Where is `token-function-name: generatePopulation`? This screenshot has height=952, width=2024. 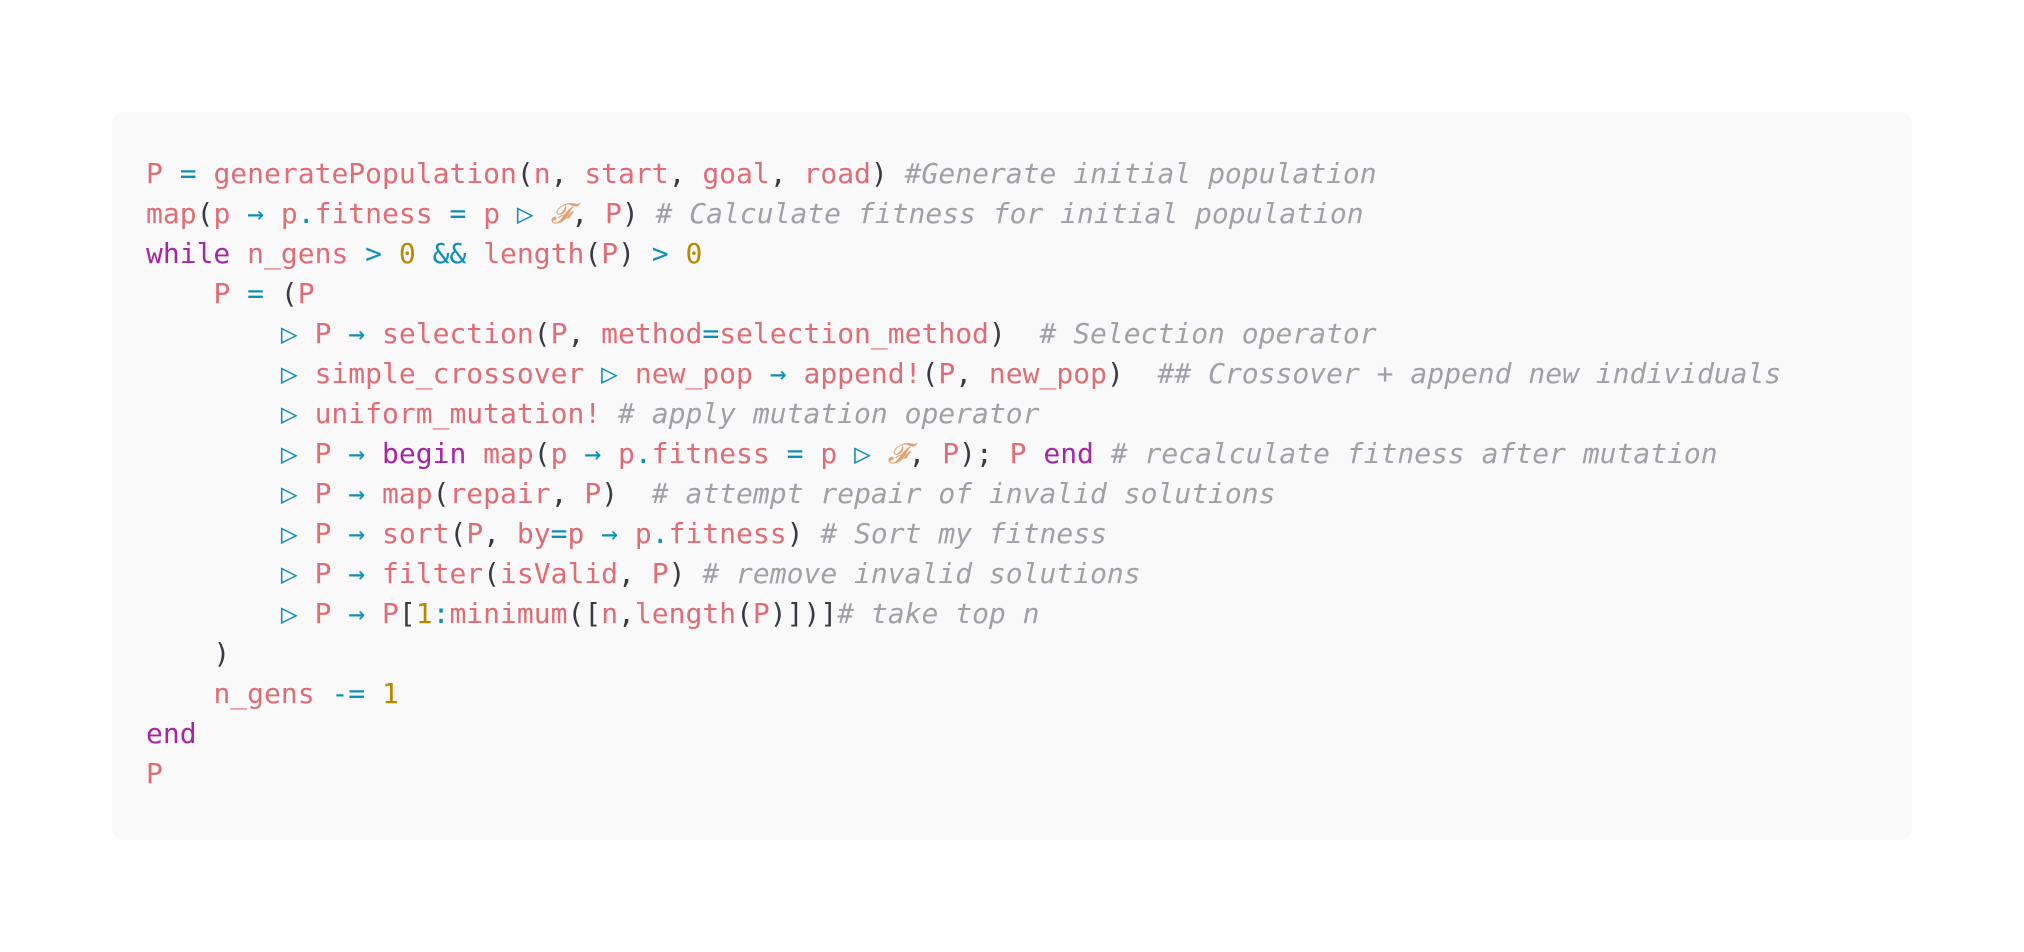 token-function-name: generatePopulation is located at coordinates (365, 173).